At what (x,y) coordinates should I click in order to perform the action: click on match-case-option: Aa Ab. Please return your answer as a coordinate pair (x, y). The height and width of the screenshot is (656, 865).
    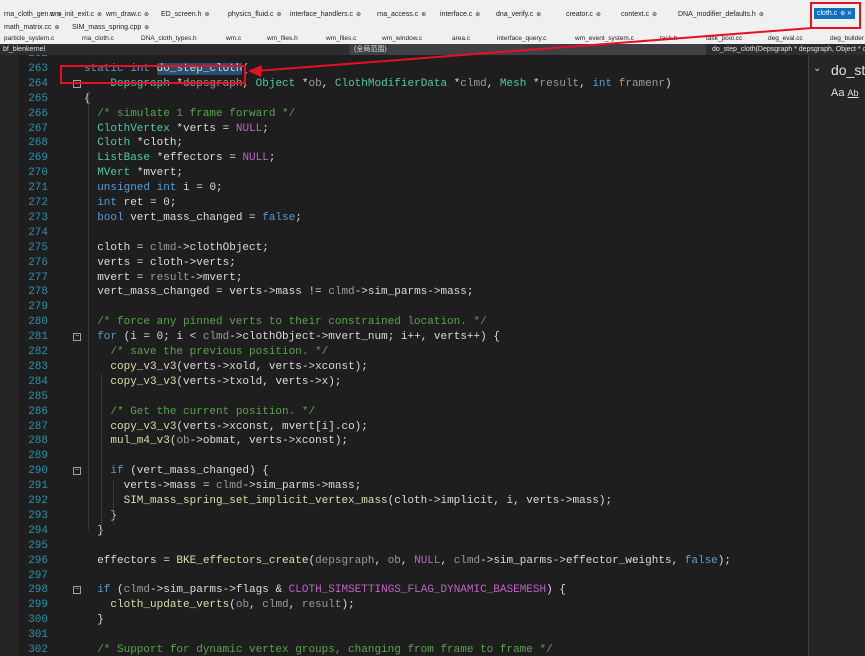
    Looking at the image, I should click on (845, 93).